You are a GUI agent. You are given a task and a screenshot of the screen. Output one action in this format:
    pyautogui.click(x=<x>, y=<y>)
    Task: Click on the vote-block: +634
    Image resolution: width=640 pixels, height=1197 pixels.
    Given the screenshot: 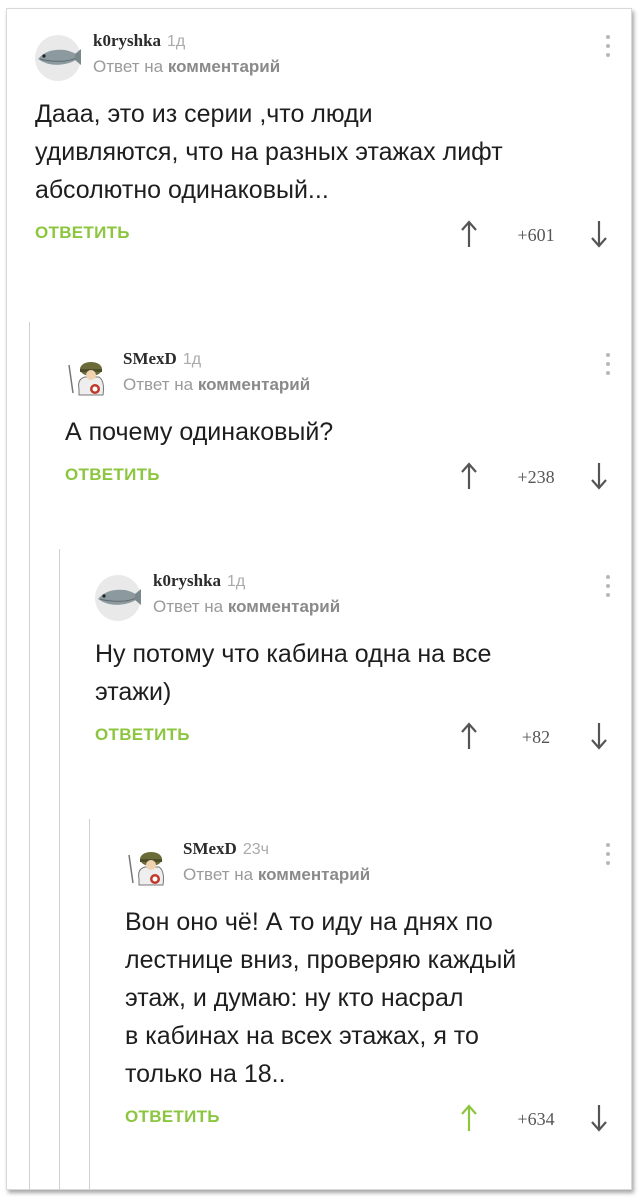 What is the action you would take?
    pyautogui.click(x=534, y=1121)
    